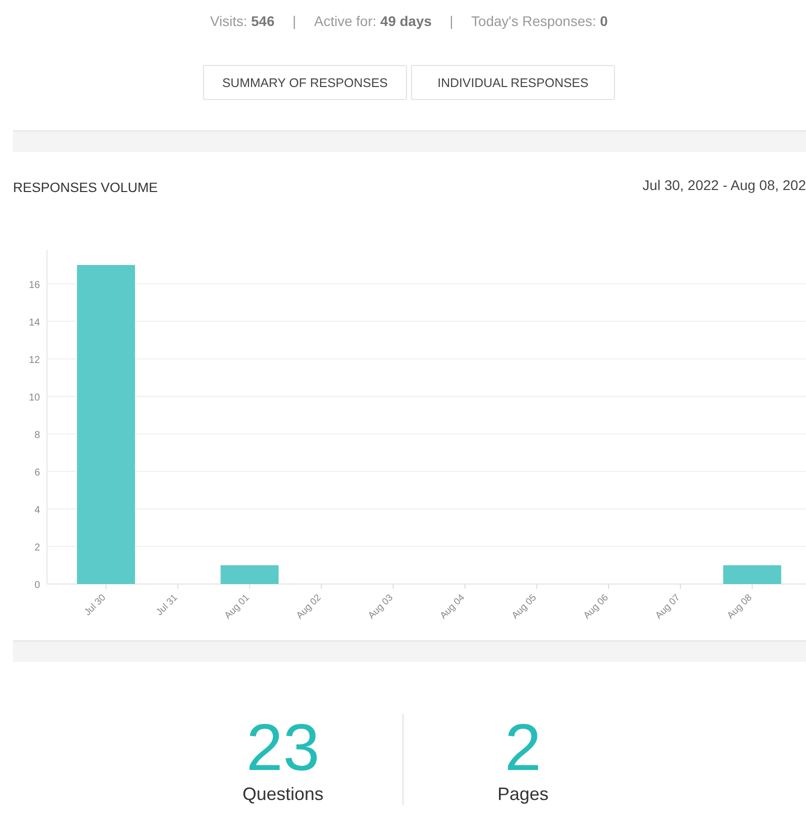  I want to click on axis-label: 12, so click(34, 360).